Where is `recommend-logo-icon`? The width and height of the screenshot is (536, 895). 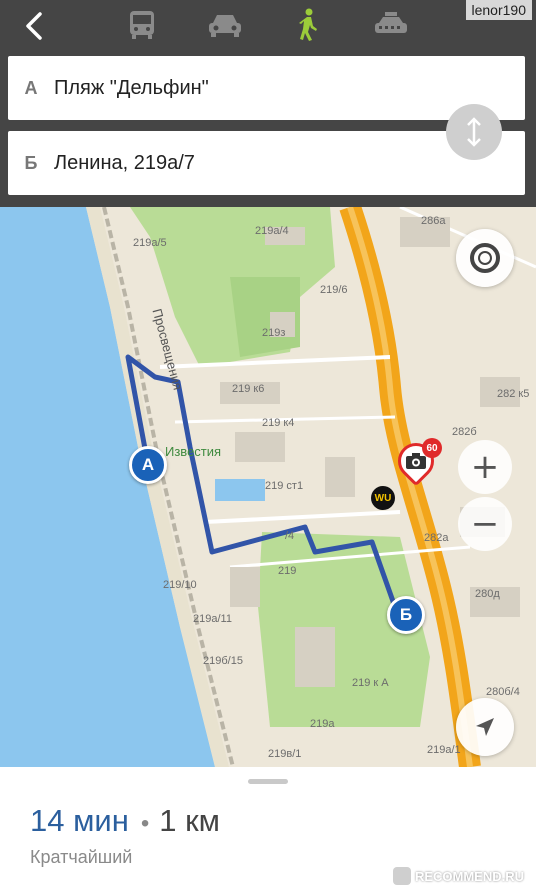
recommend-logo-icon is located at coordinates (401, 876).